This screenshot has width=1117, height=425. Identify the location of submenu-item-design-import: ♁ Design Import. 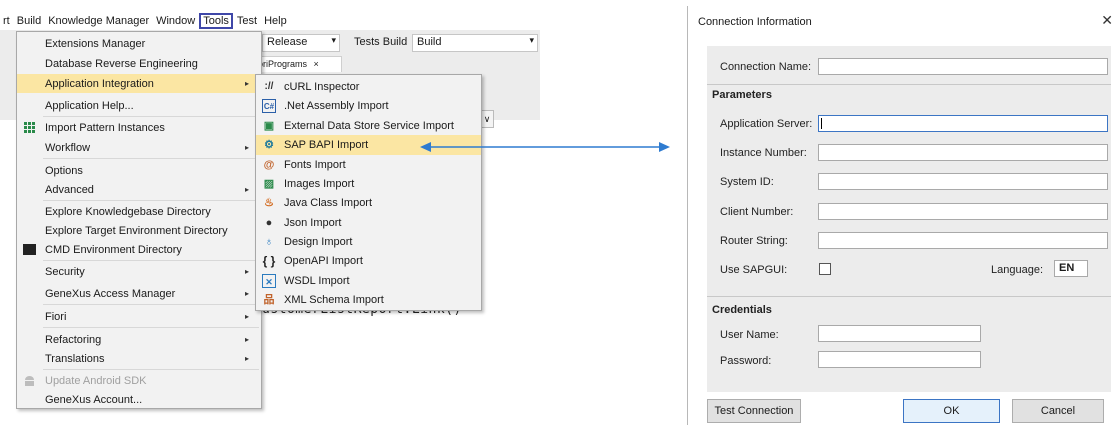
(368, 242).